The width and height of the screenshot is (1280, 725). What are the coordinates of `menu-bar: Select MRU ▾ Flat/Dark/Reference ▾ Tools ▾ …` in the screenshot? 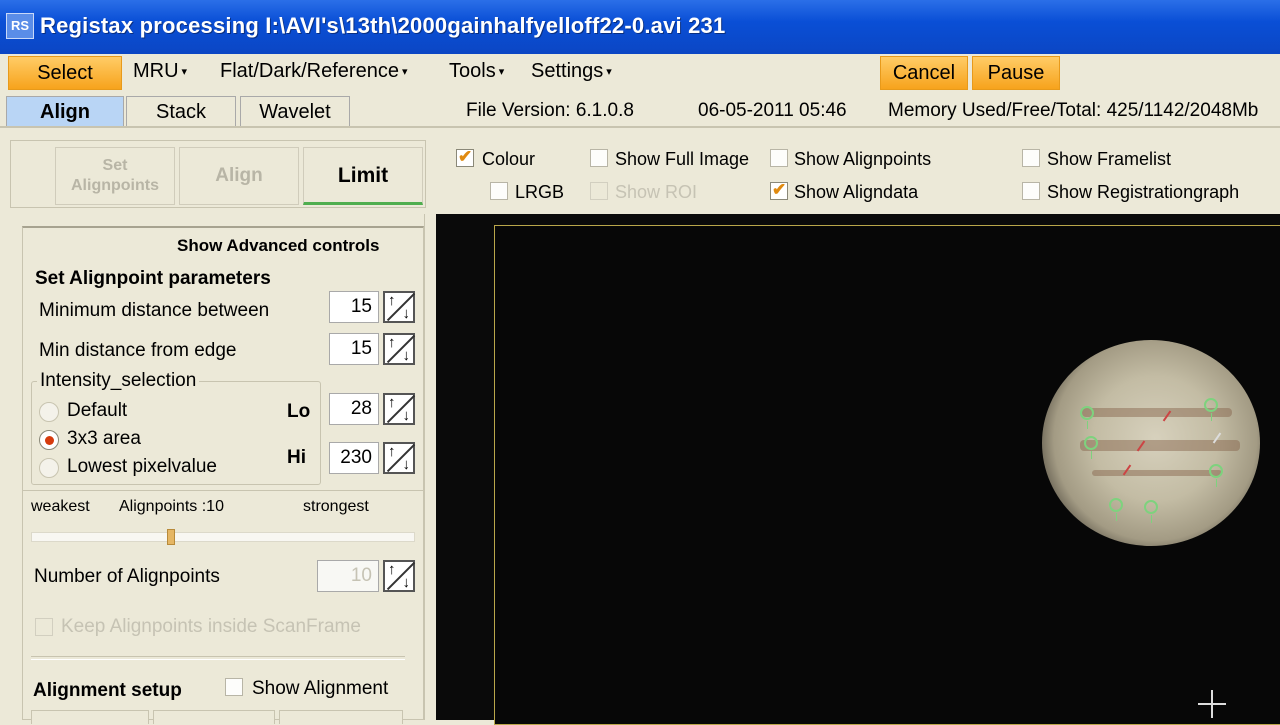 It's located at (640, 73).